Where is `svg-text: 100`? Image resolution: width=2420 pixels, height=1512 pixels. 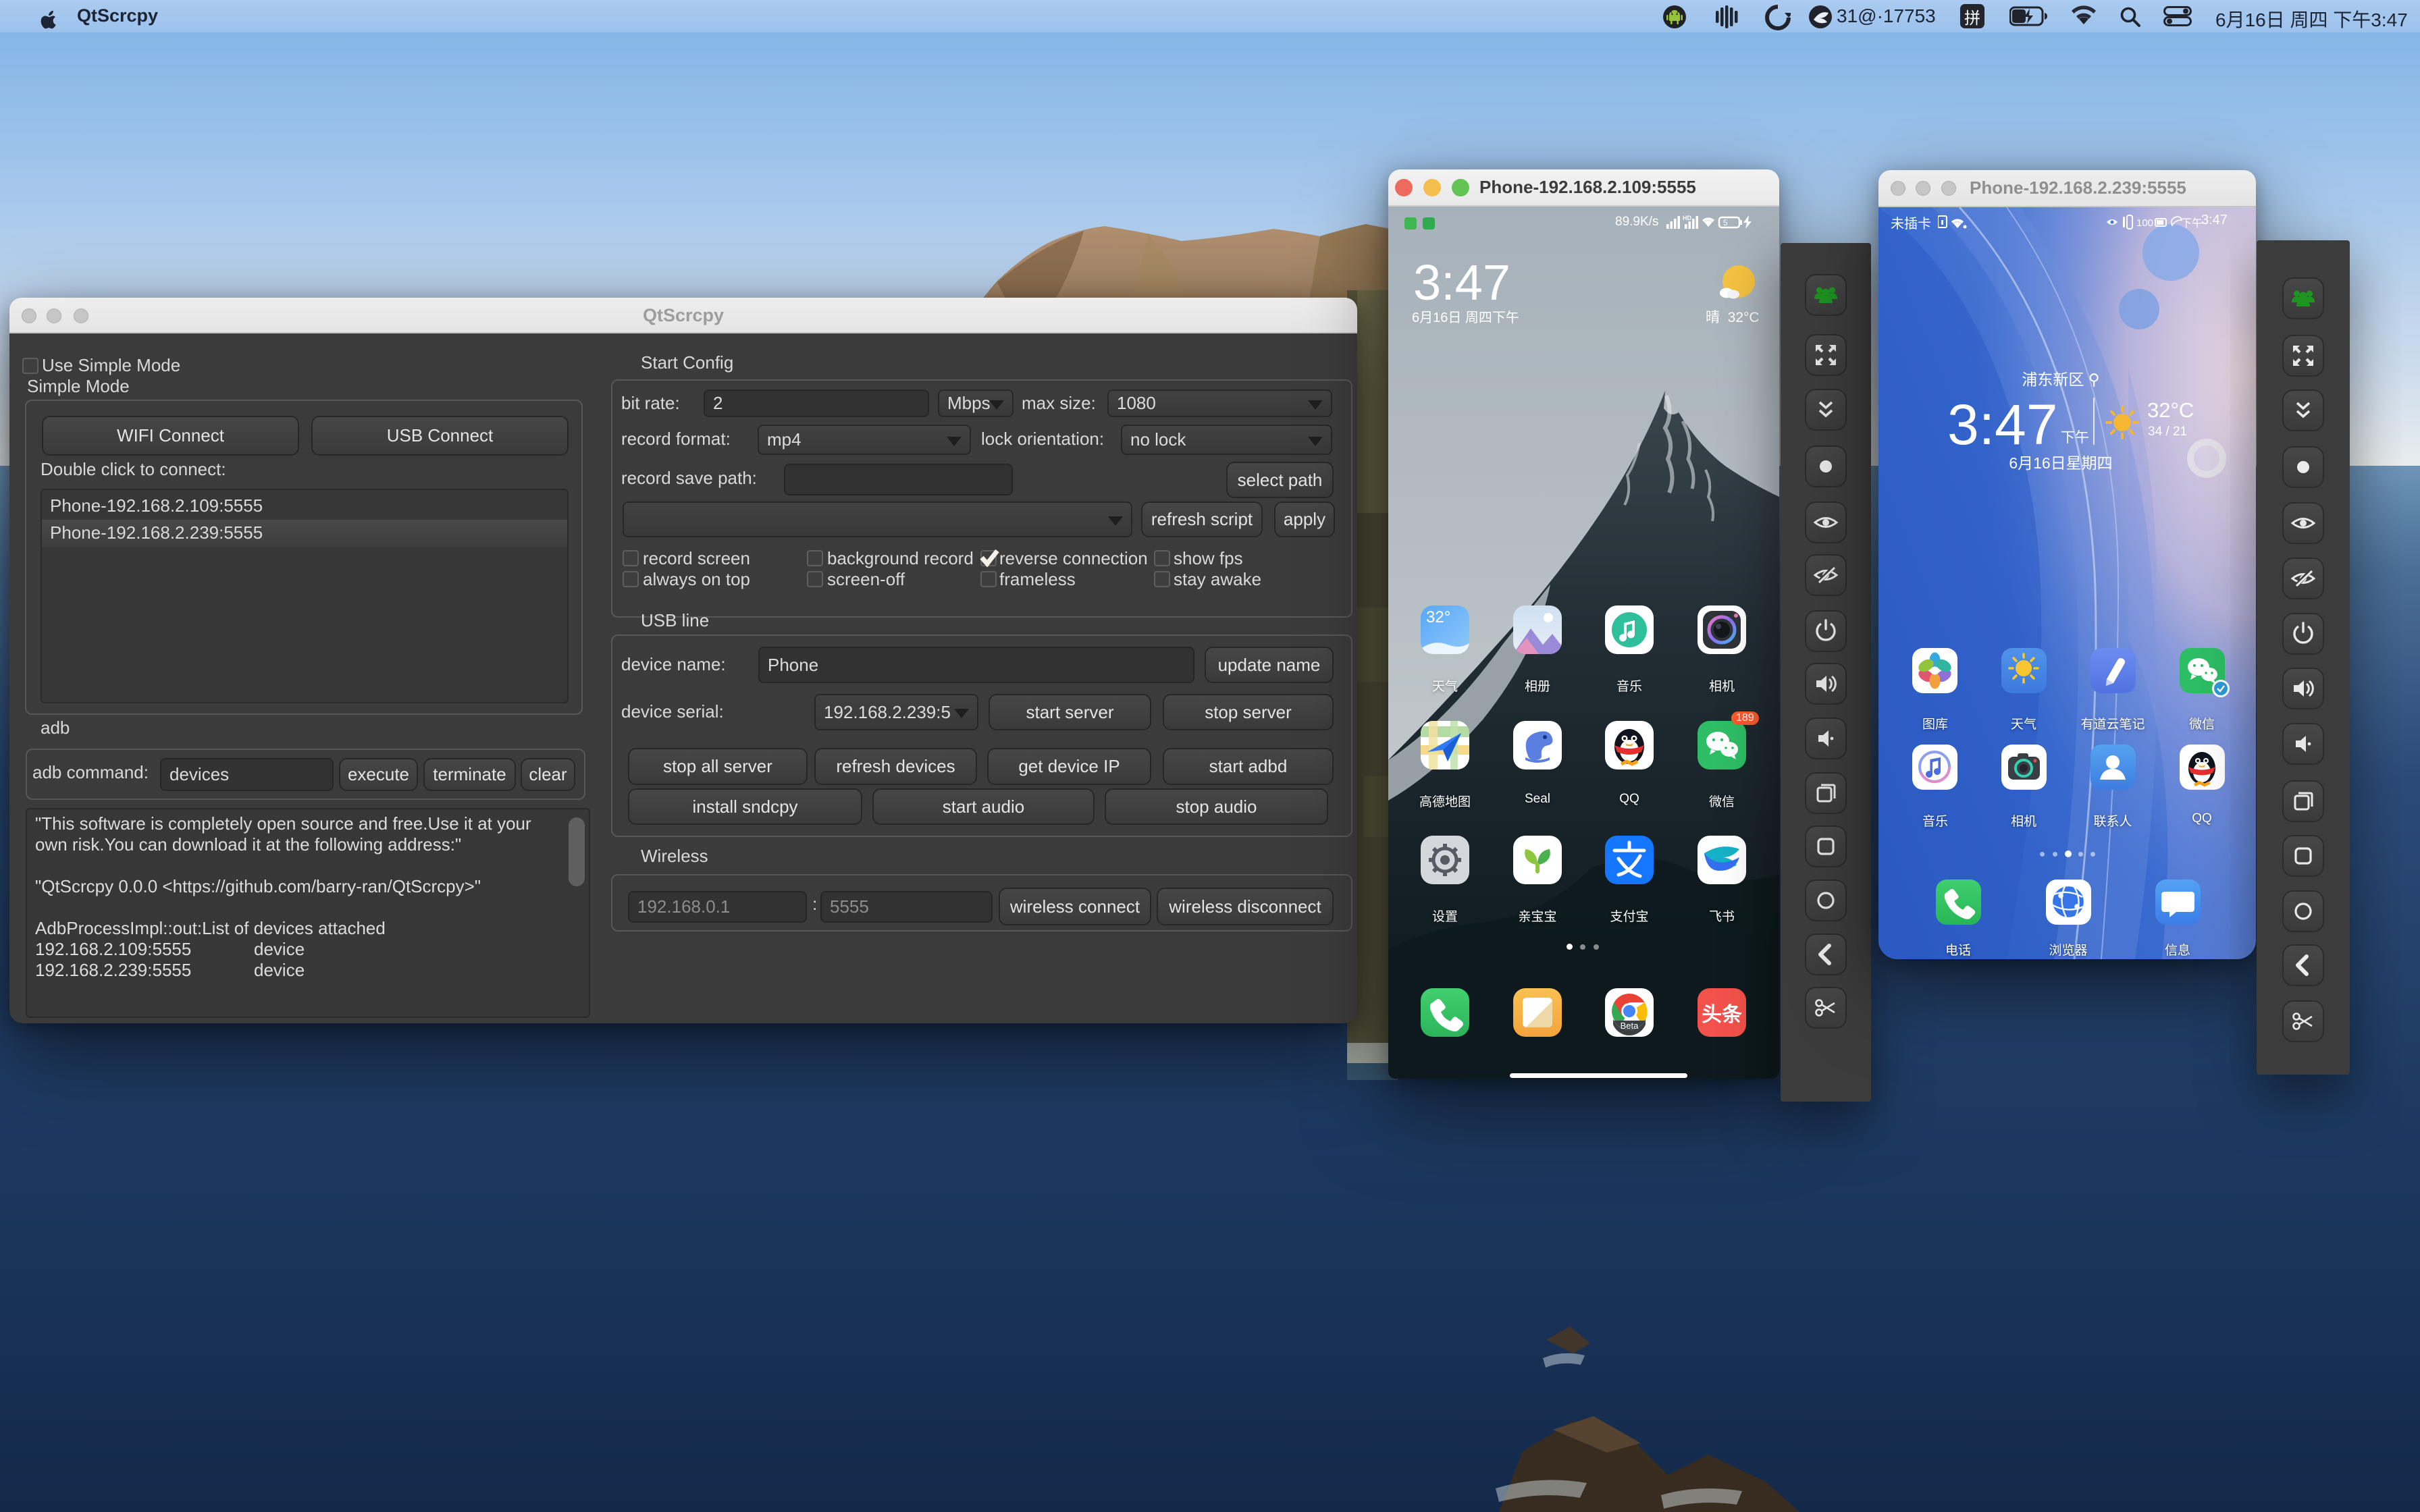 svg-text: 100 is located at coordinates (2144, 223).